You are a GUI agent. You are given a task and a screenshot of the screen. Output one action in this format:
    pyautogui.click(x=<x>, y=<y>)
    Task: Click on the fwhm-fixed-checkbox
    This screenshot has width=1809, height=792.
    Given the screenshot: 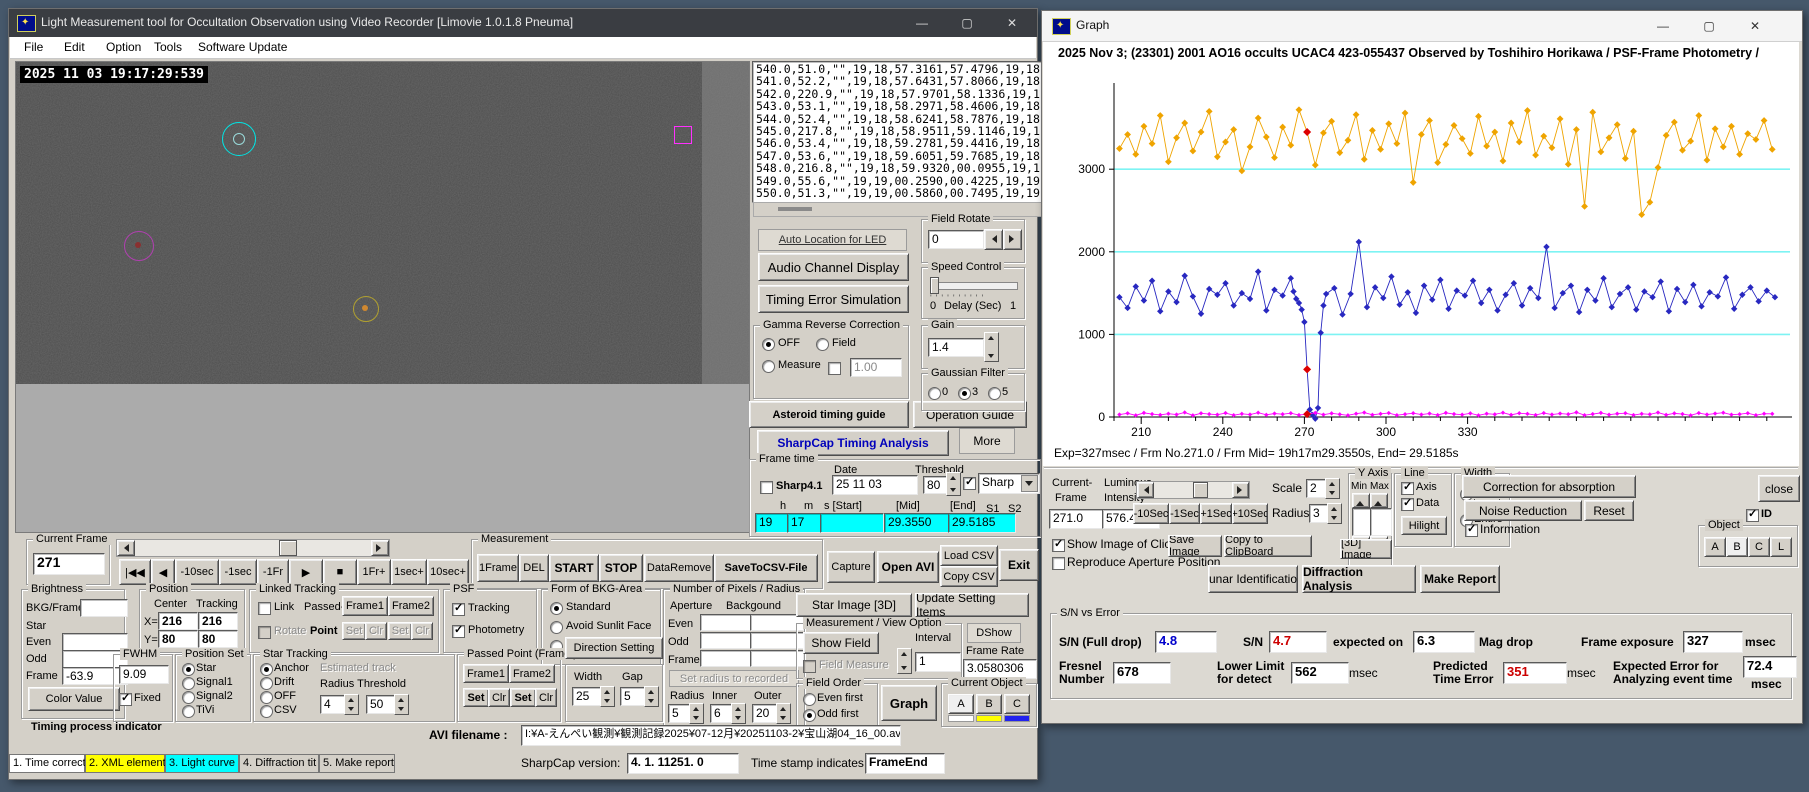 What is the action you would take?
    pyautogui.click(x=125, y=699)
    